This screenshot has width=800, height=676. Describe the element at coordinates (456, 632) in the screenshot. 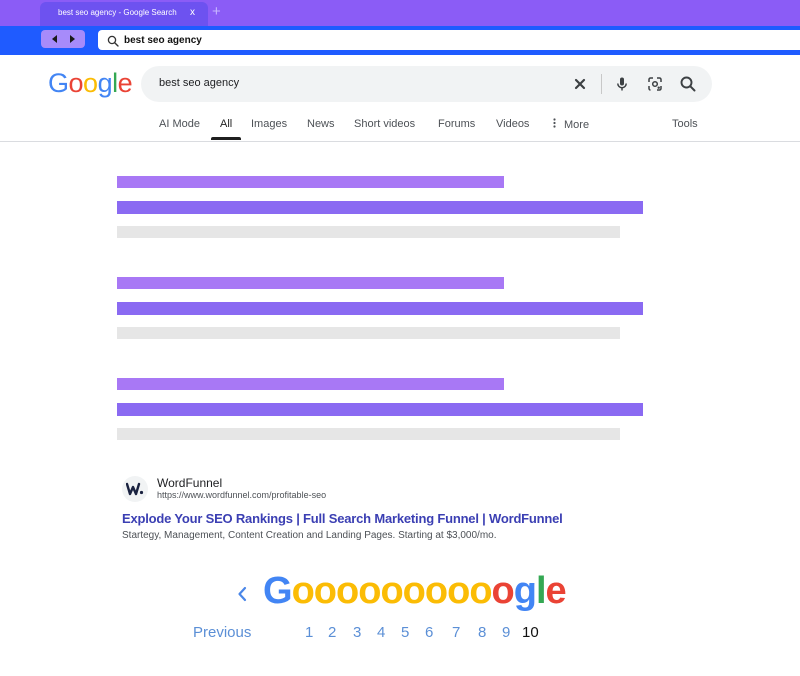

I see `page-link-7: 7` at that location.